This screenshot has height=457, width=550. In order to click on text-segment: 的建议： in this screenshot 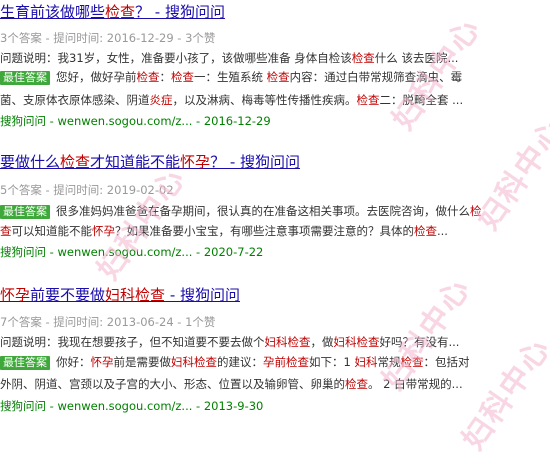, I will do `click(240, 362)`.